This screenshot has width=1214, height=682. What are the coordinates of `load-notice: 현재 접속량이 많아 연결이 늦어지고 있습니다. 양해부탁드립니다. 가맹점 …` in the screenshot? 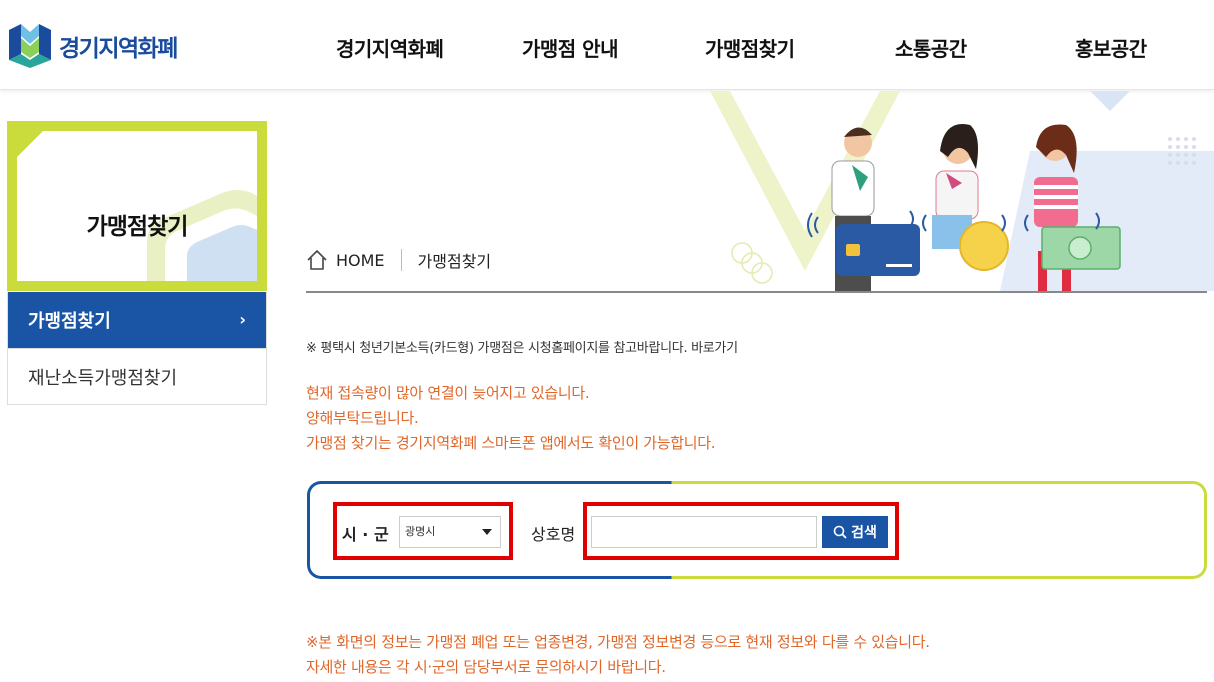 It's located at (511, 418).